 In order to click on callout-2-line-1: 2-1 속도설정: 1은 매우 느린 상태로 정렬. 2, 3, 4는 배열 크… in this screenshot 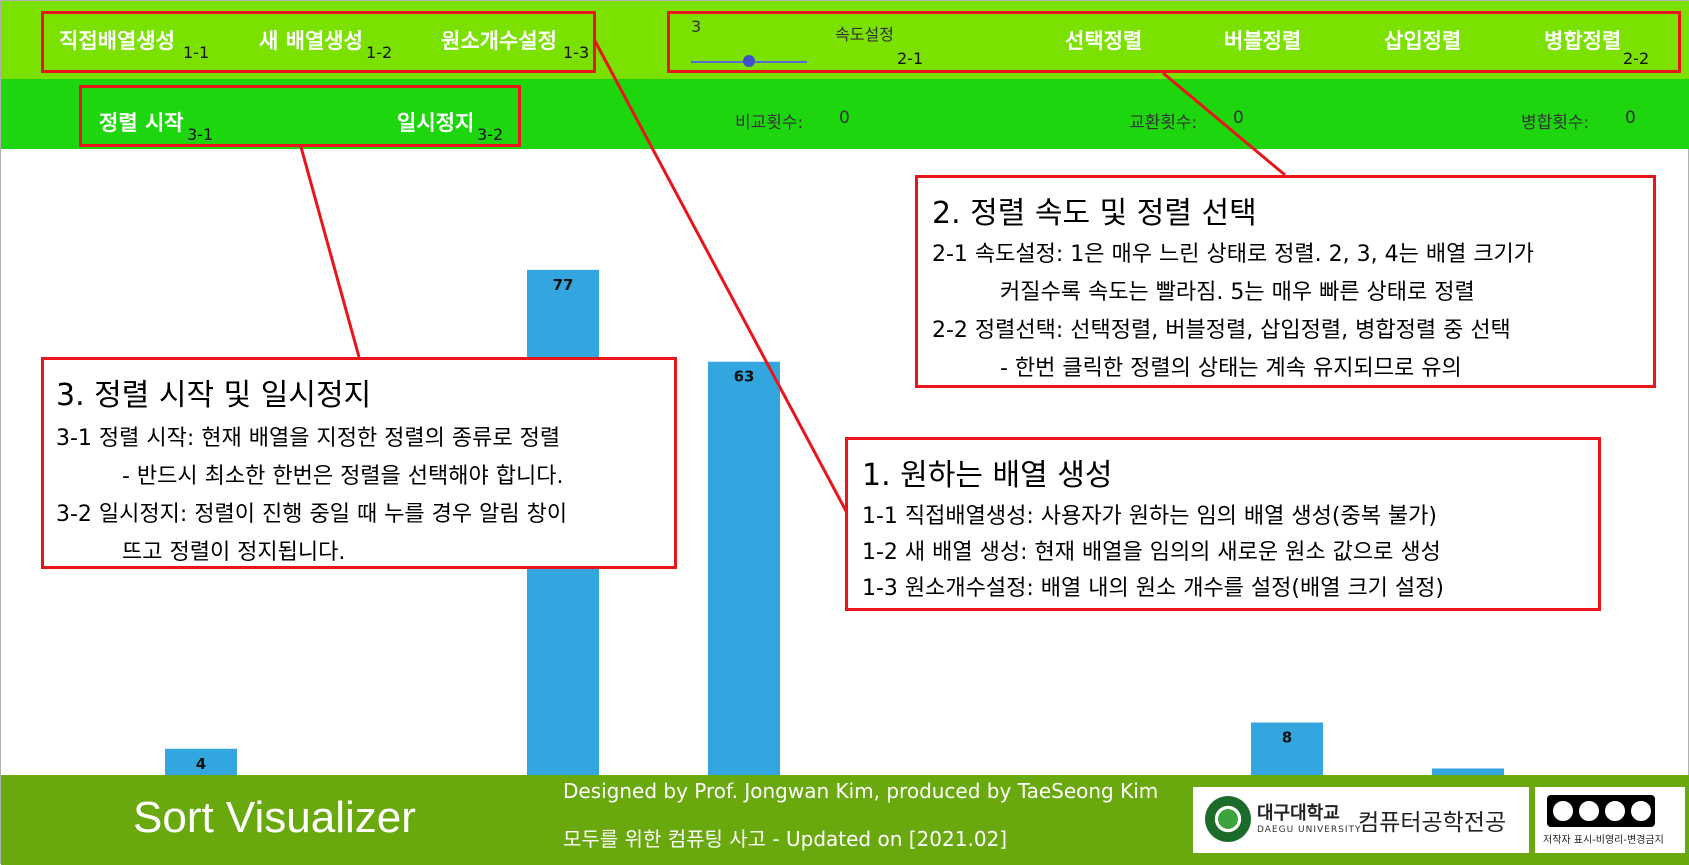, I will do `click(1233, 254)`.